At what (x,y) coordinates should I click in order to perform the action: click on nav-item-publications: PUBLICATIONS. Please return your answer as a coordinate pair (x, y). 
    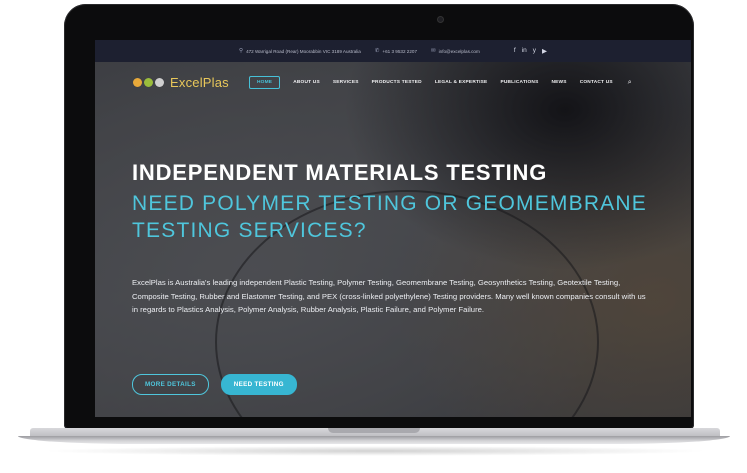
    Looking at the image, I should click on (519, 82).